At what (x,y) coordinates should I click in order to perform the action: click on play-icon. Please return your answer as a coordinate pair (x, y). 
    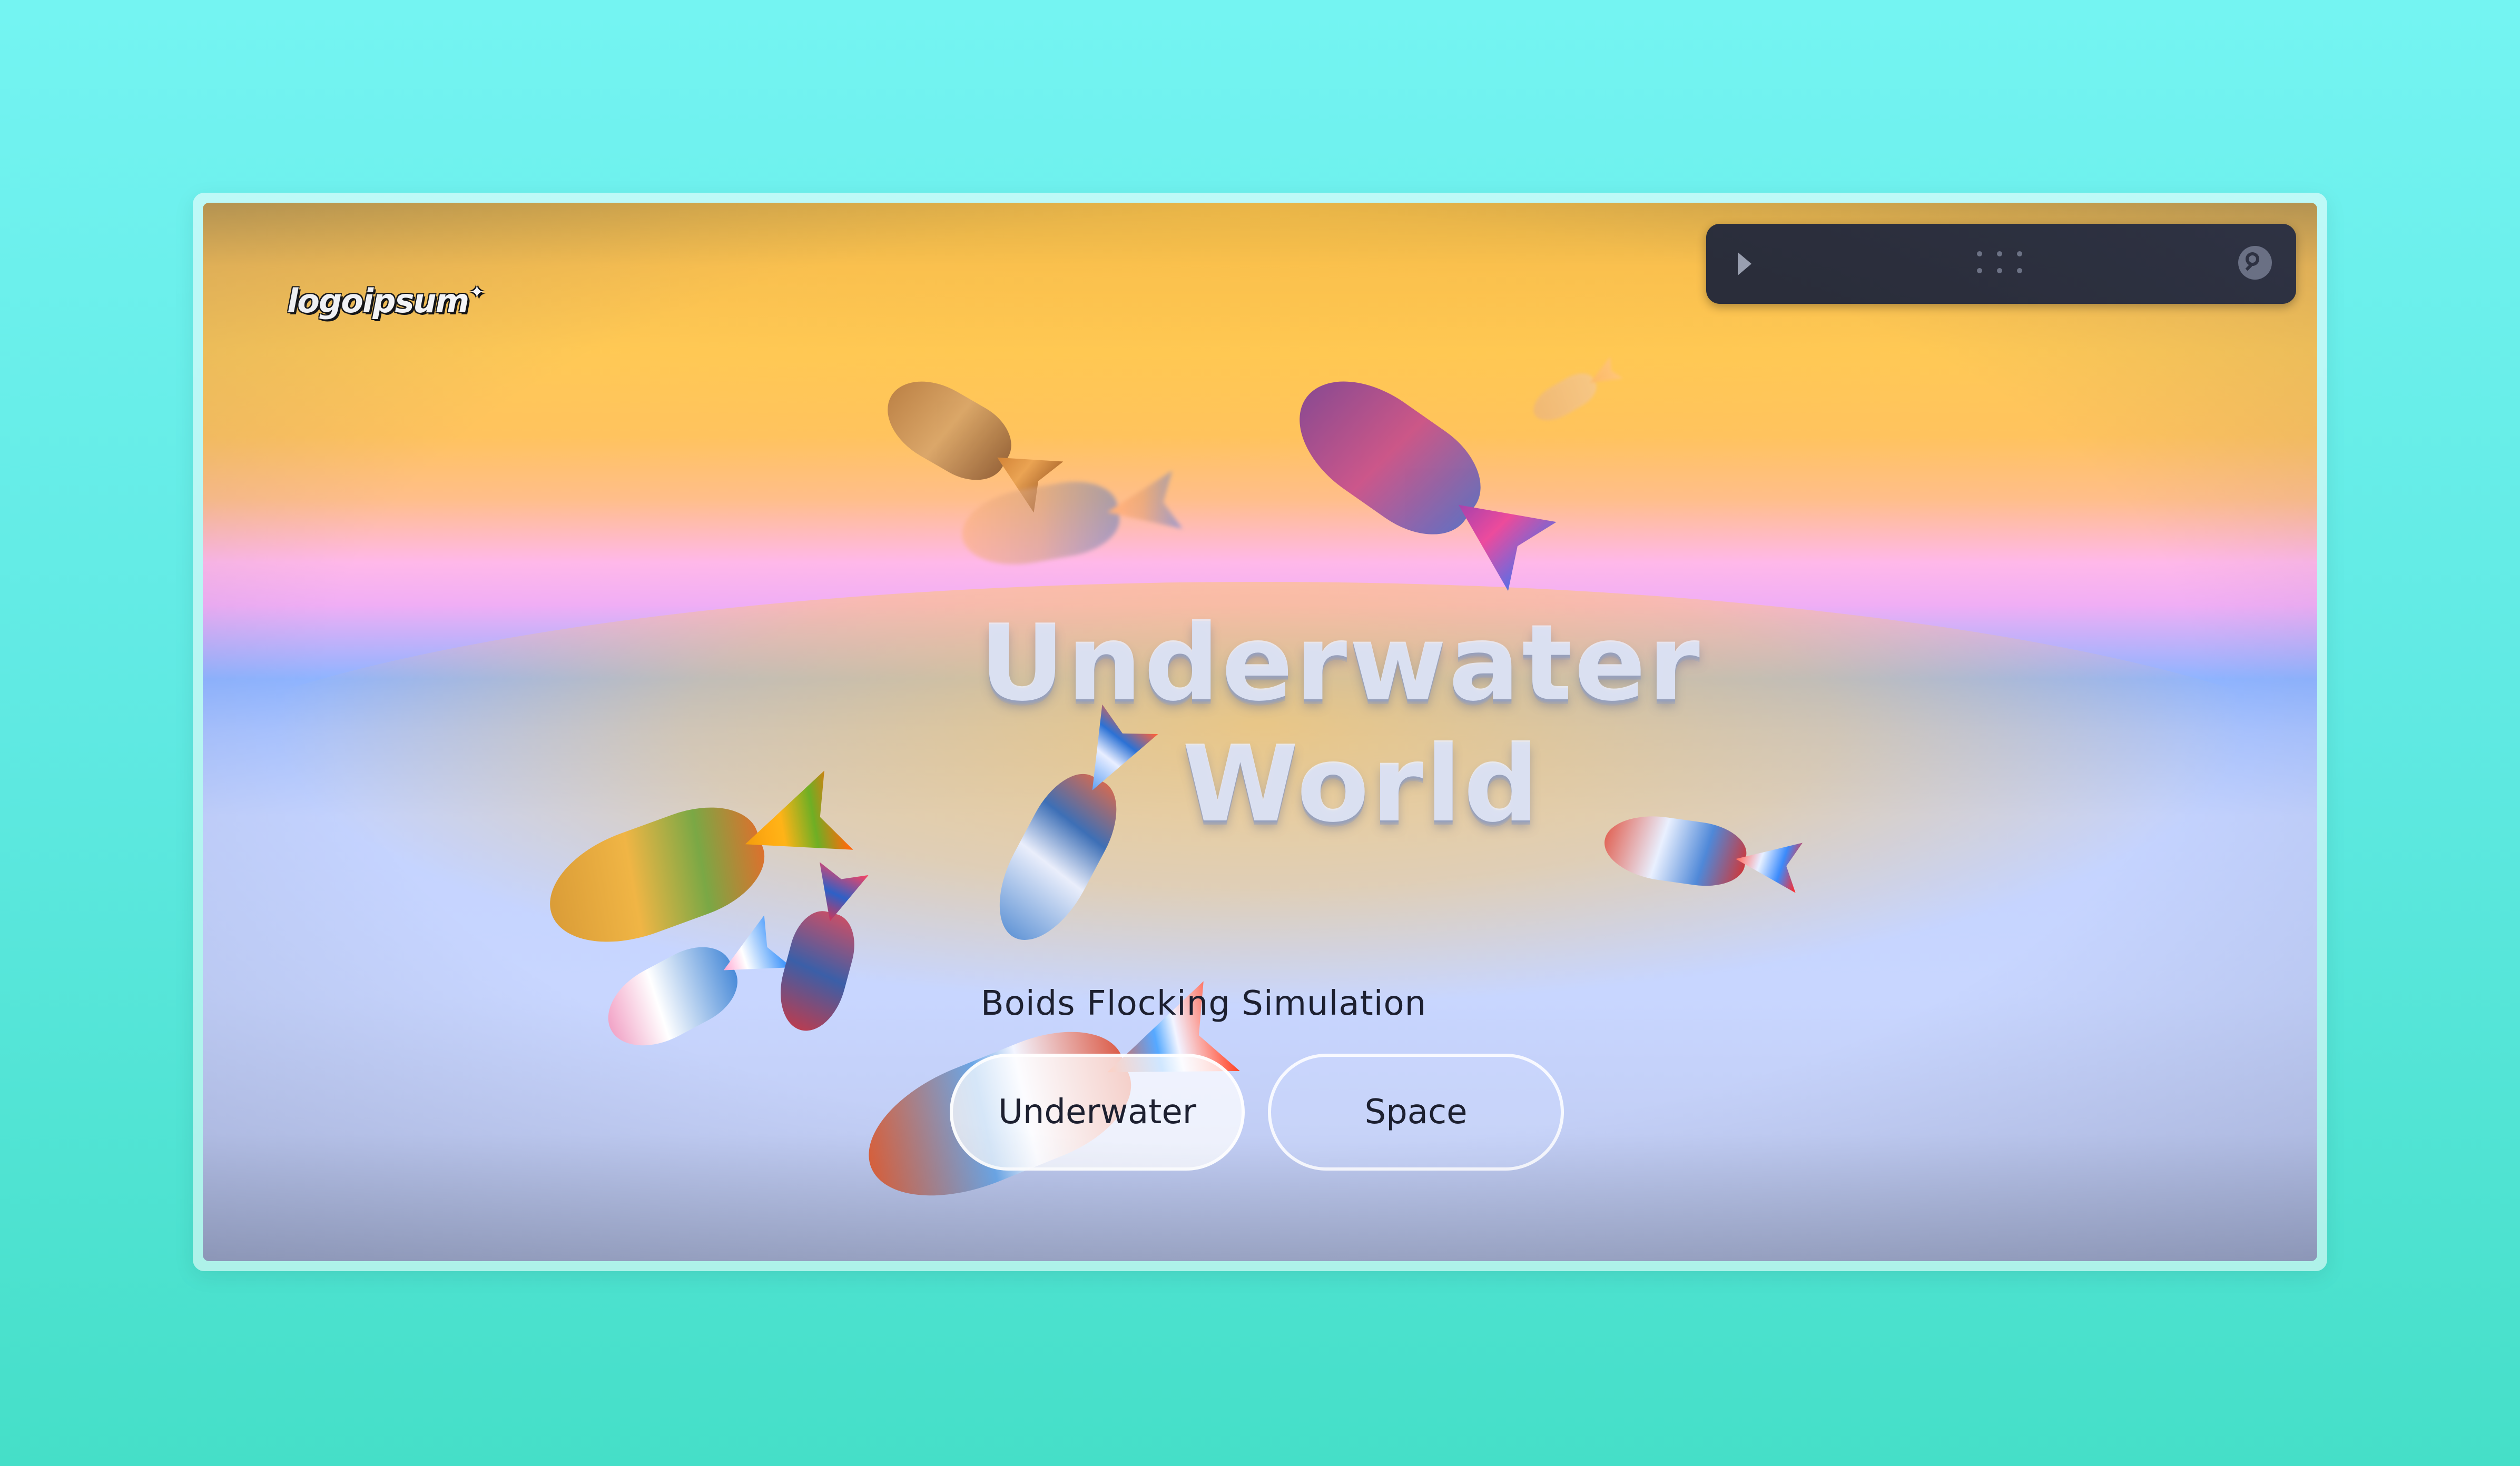
    Looking at the image, I should click on (1744, 263).